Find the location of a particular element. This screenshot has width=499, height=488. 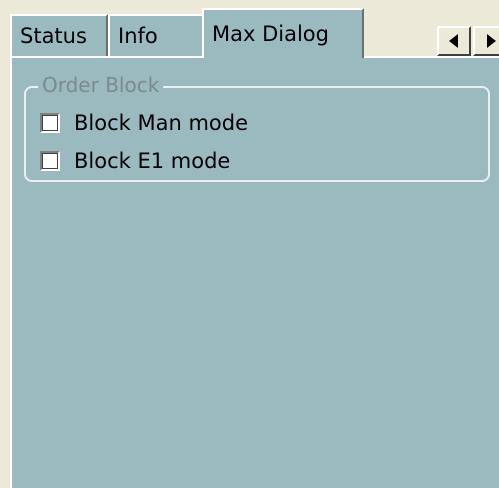

triangle-left-icon is located at coordinates (453, 41).